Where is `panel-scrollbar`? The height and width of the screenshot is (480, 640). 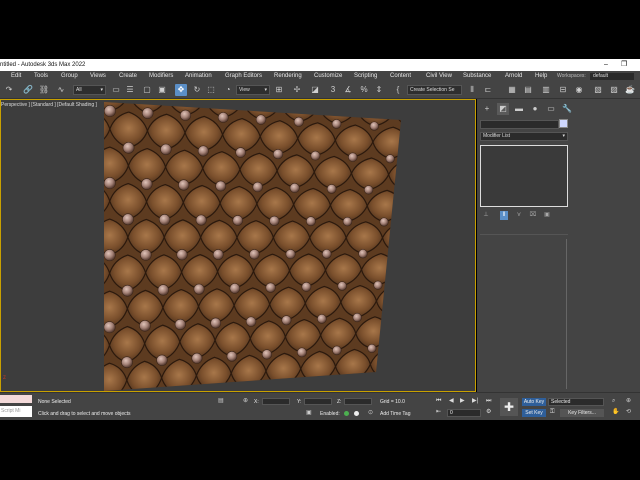
panel-scrollbar is located at coordinates (566, 314).